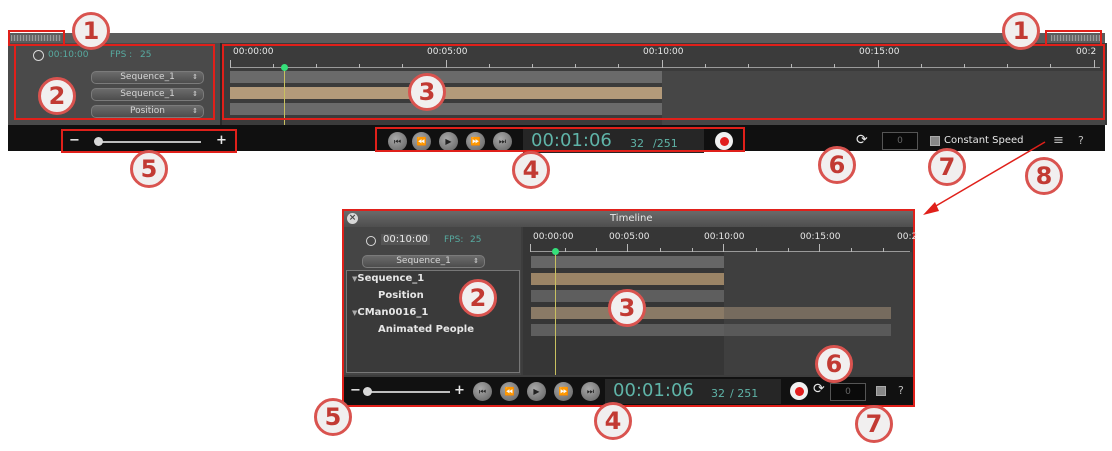 The image size is (1112, 451). What do you see at coordinates (91, 31) in the screenshot?
I see `callout-1-left: 1` at bounding box center [91, 31].